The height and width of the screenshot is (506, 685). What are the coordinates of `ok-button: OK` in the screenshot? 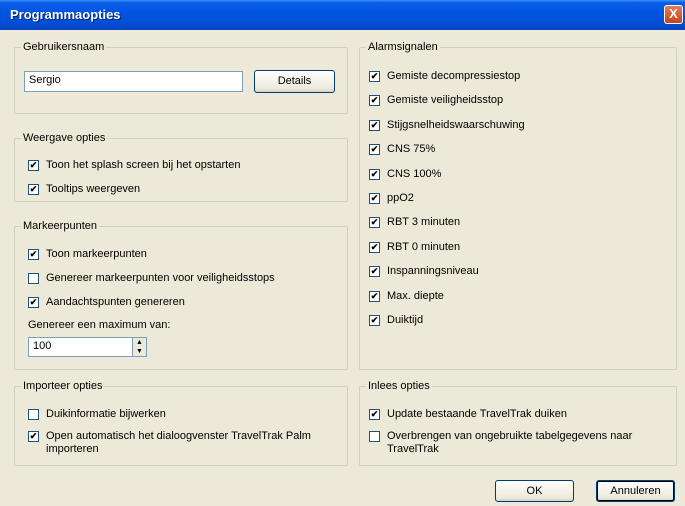 It's located at (534, 491).